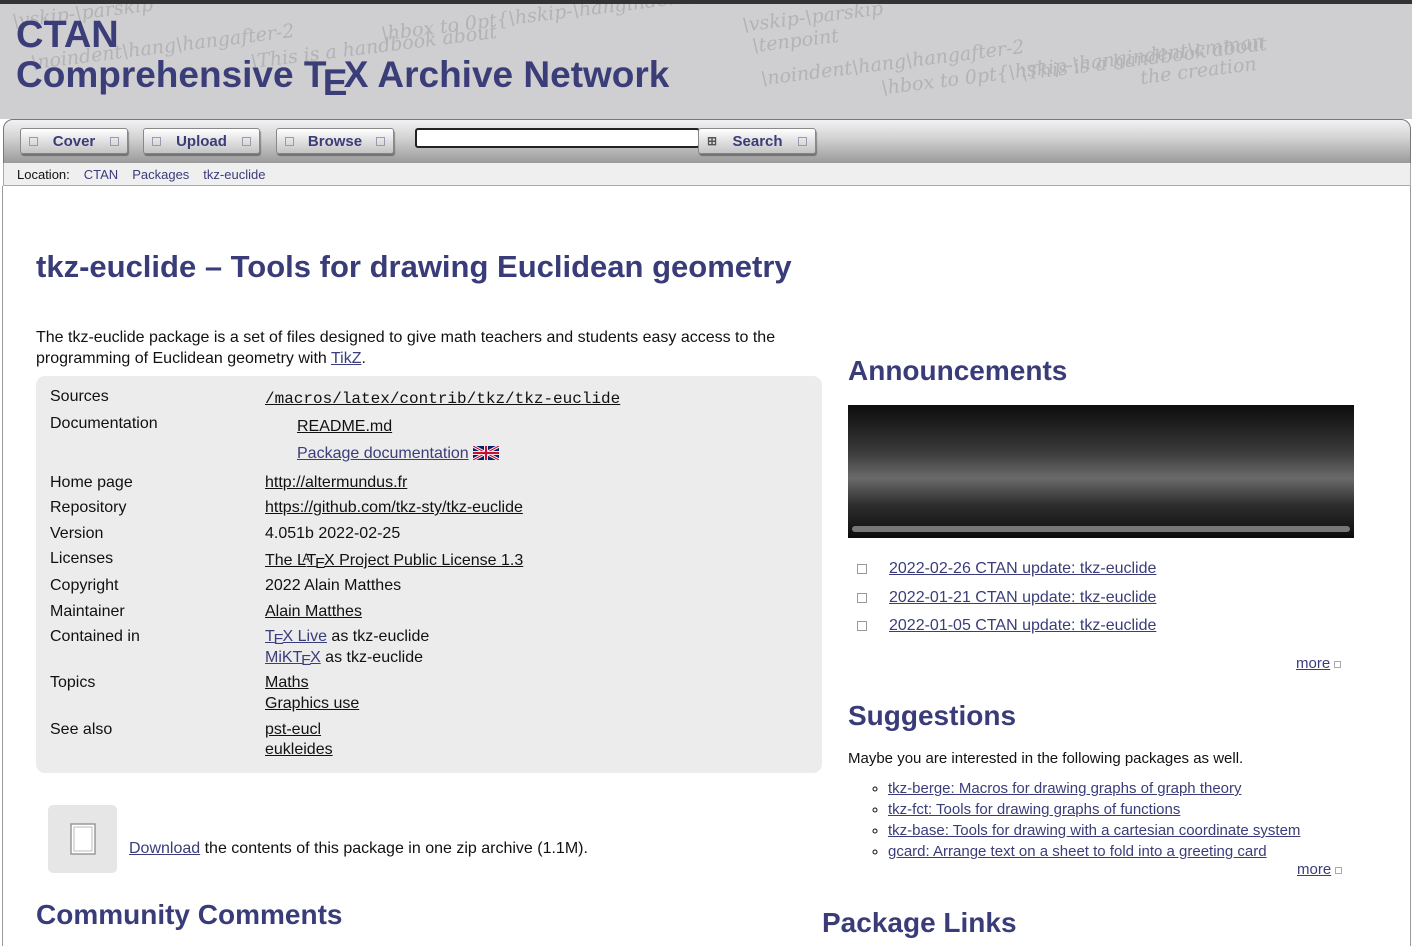 Image resolution: width=1412 pixels, height=946 pixels. Describe the element at coordinates (77, 533) in the screenshot. I see `version-label: Version` at that location.